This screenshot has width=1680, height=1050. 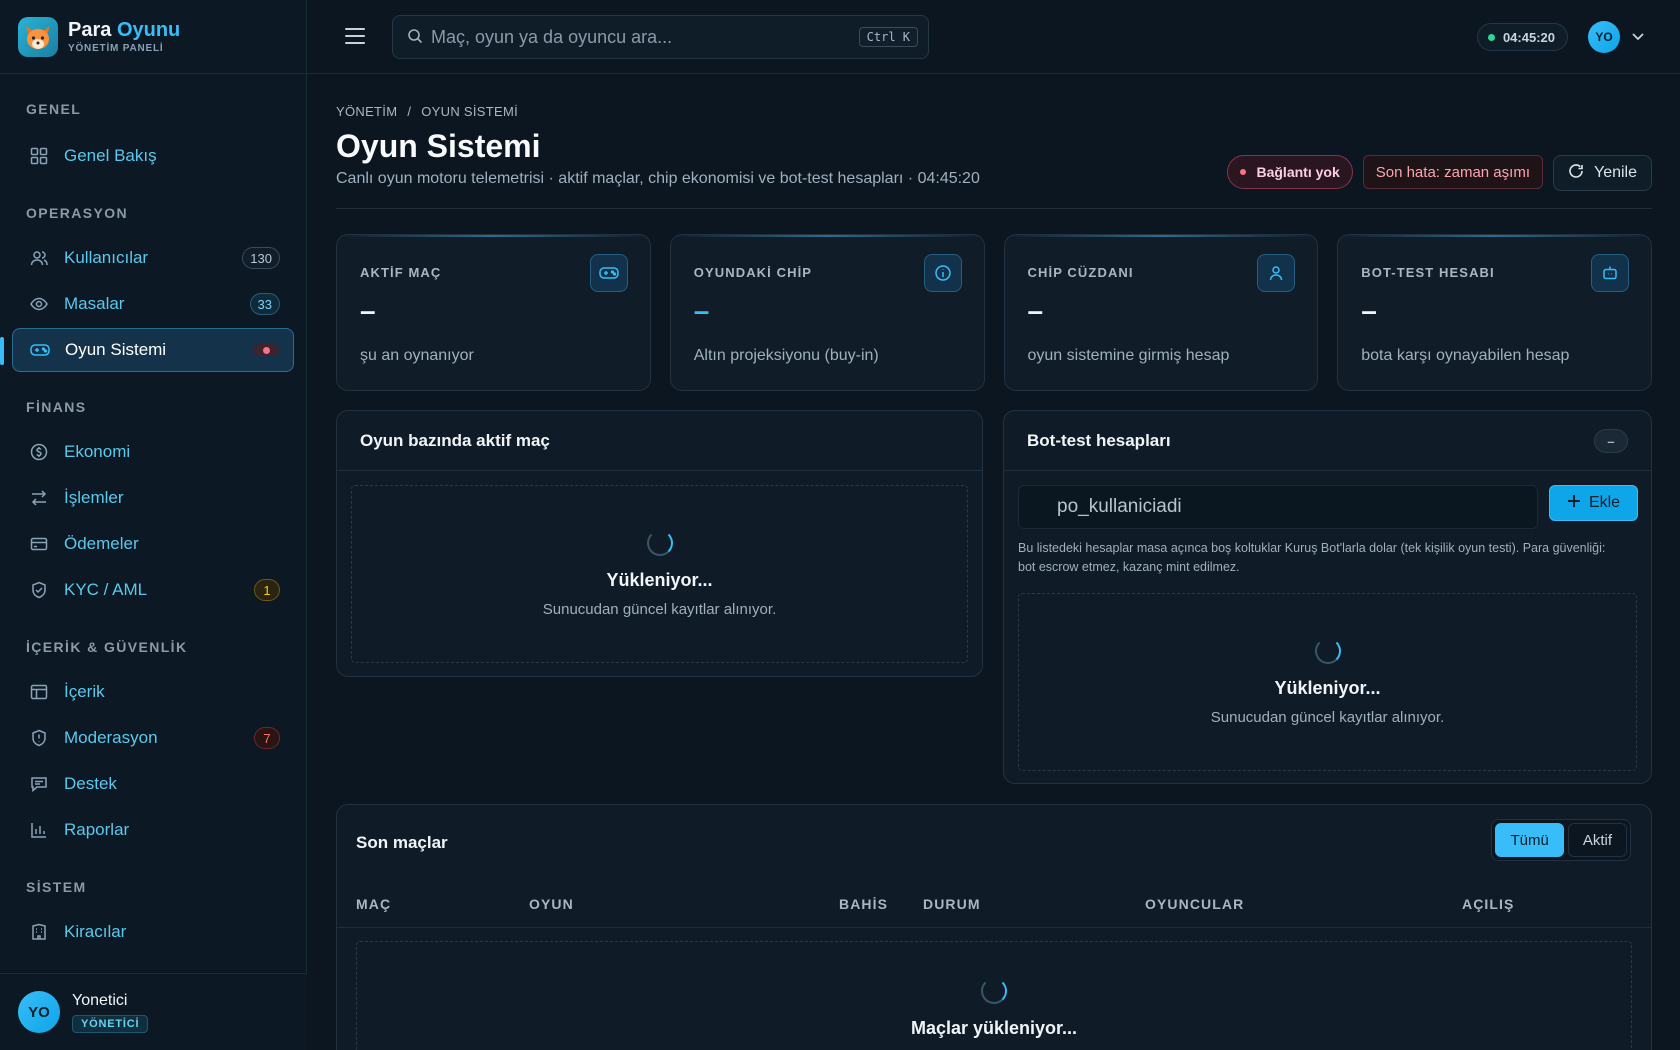 What do you see at coordinates (417, 355) in the screenshot?
I see `stat-description: şu an oynanıyor` at bounding box center [417, 355].